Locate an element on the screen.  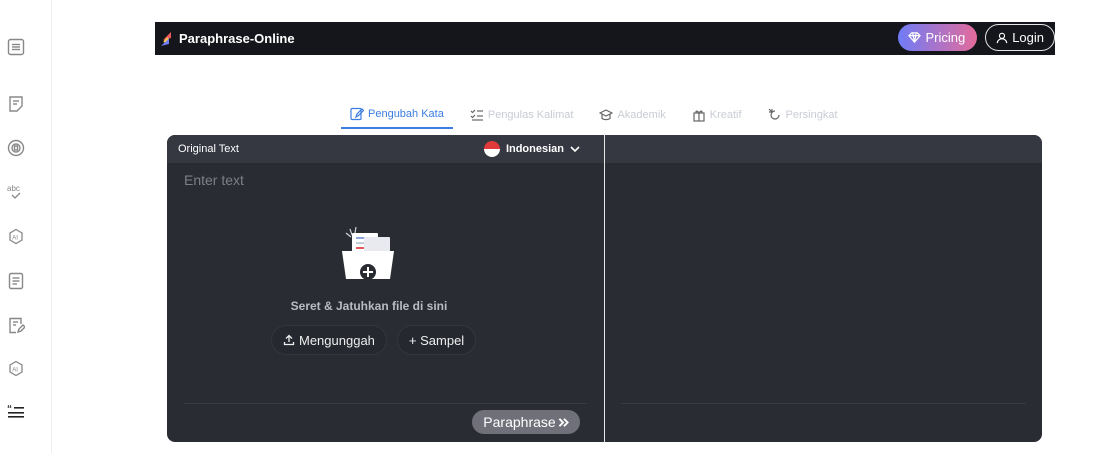
graduation-cap-icon is located at coordinates (606, 115).